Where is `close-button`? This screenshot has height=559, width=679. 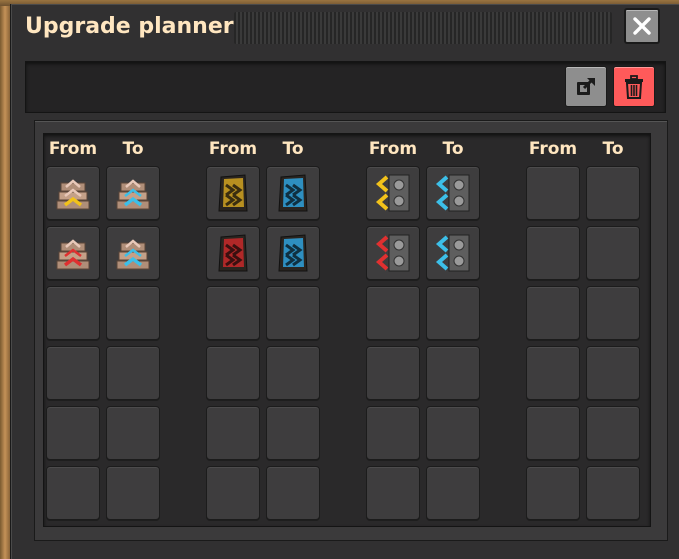
close-button is located at coordinates (642, 26).